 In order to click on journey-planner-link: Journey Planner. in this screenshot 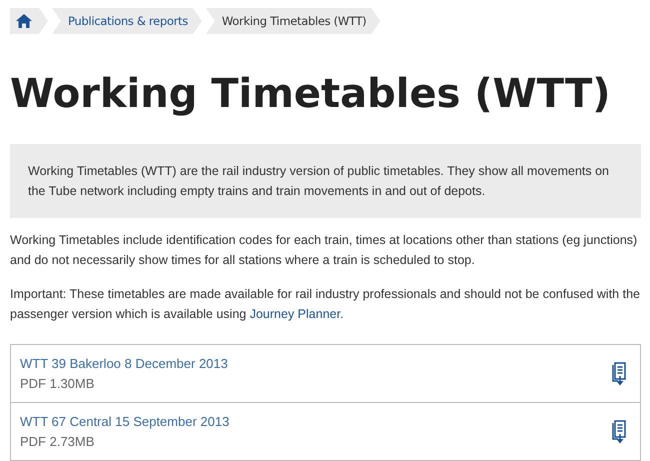, I will do `click(297, 314)`.